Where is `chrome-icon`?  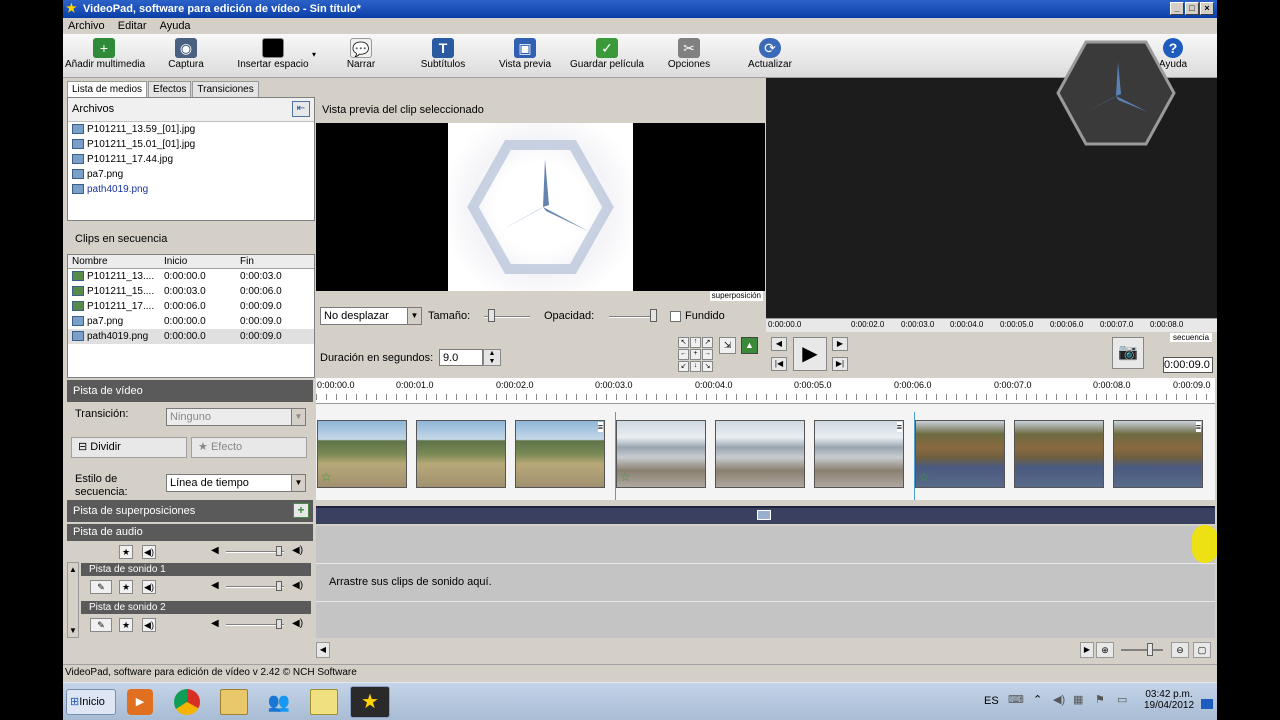 chrome-icon is located at coordinates (187, 702).